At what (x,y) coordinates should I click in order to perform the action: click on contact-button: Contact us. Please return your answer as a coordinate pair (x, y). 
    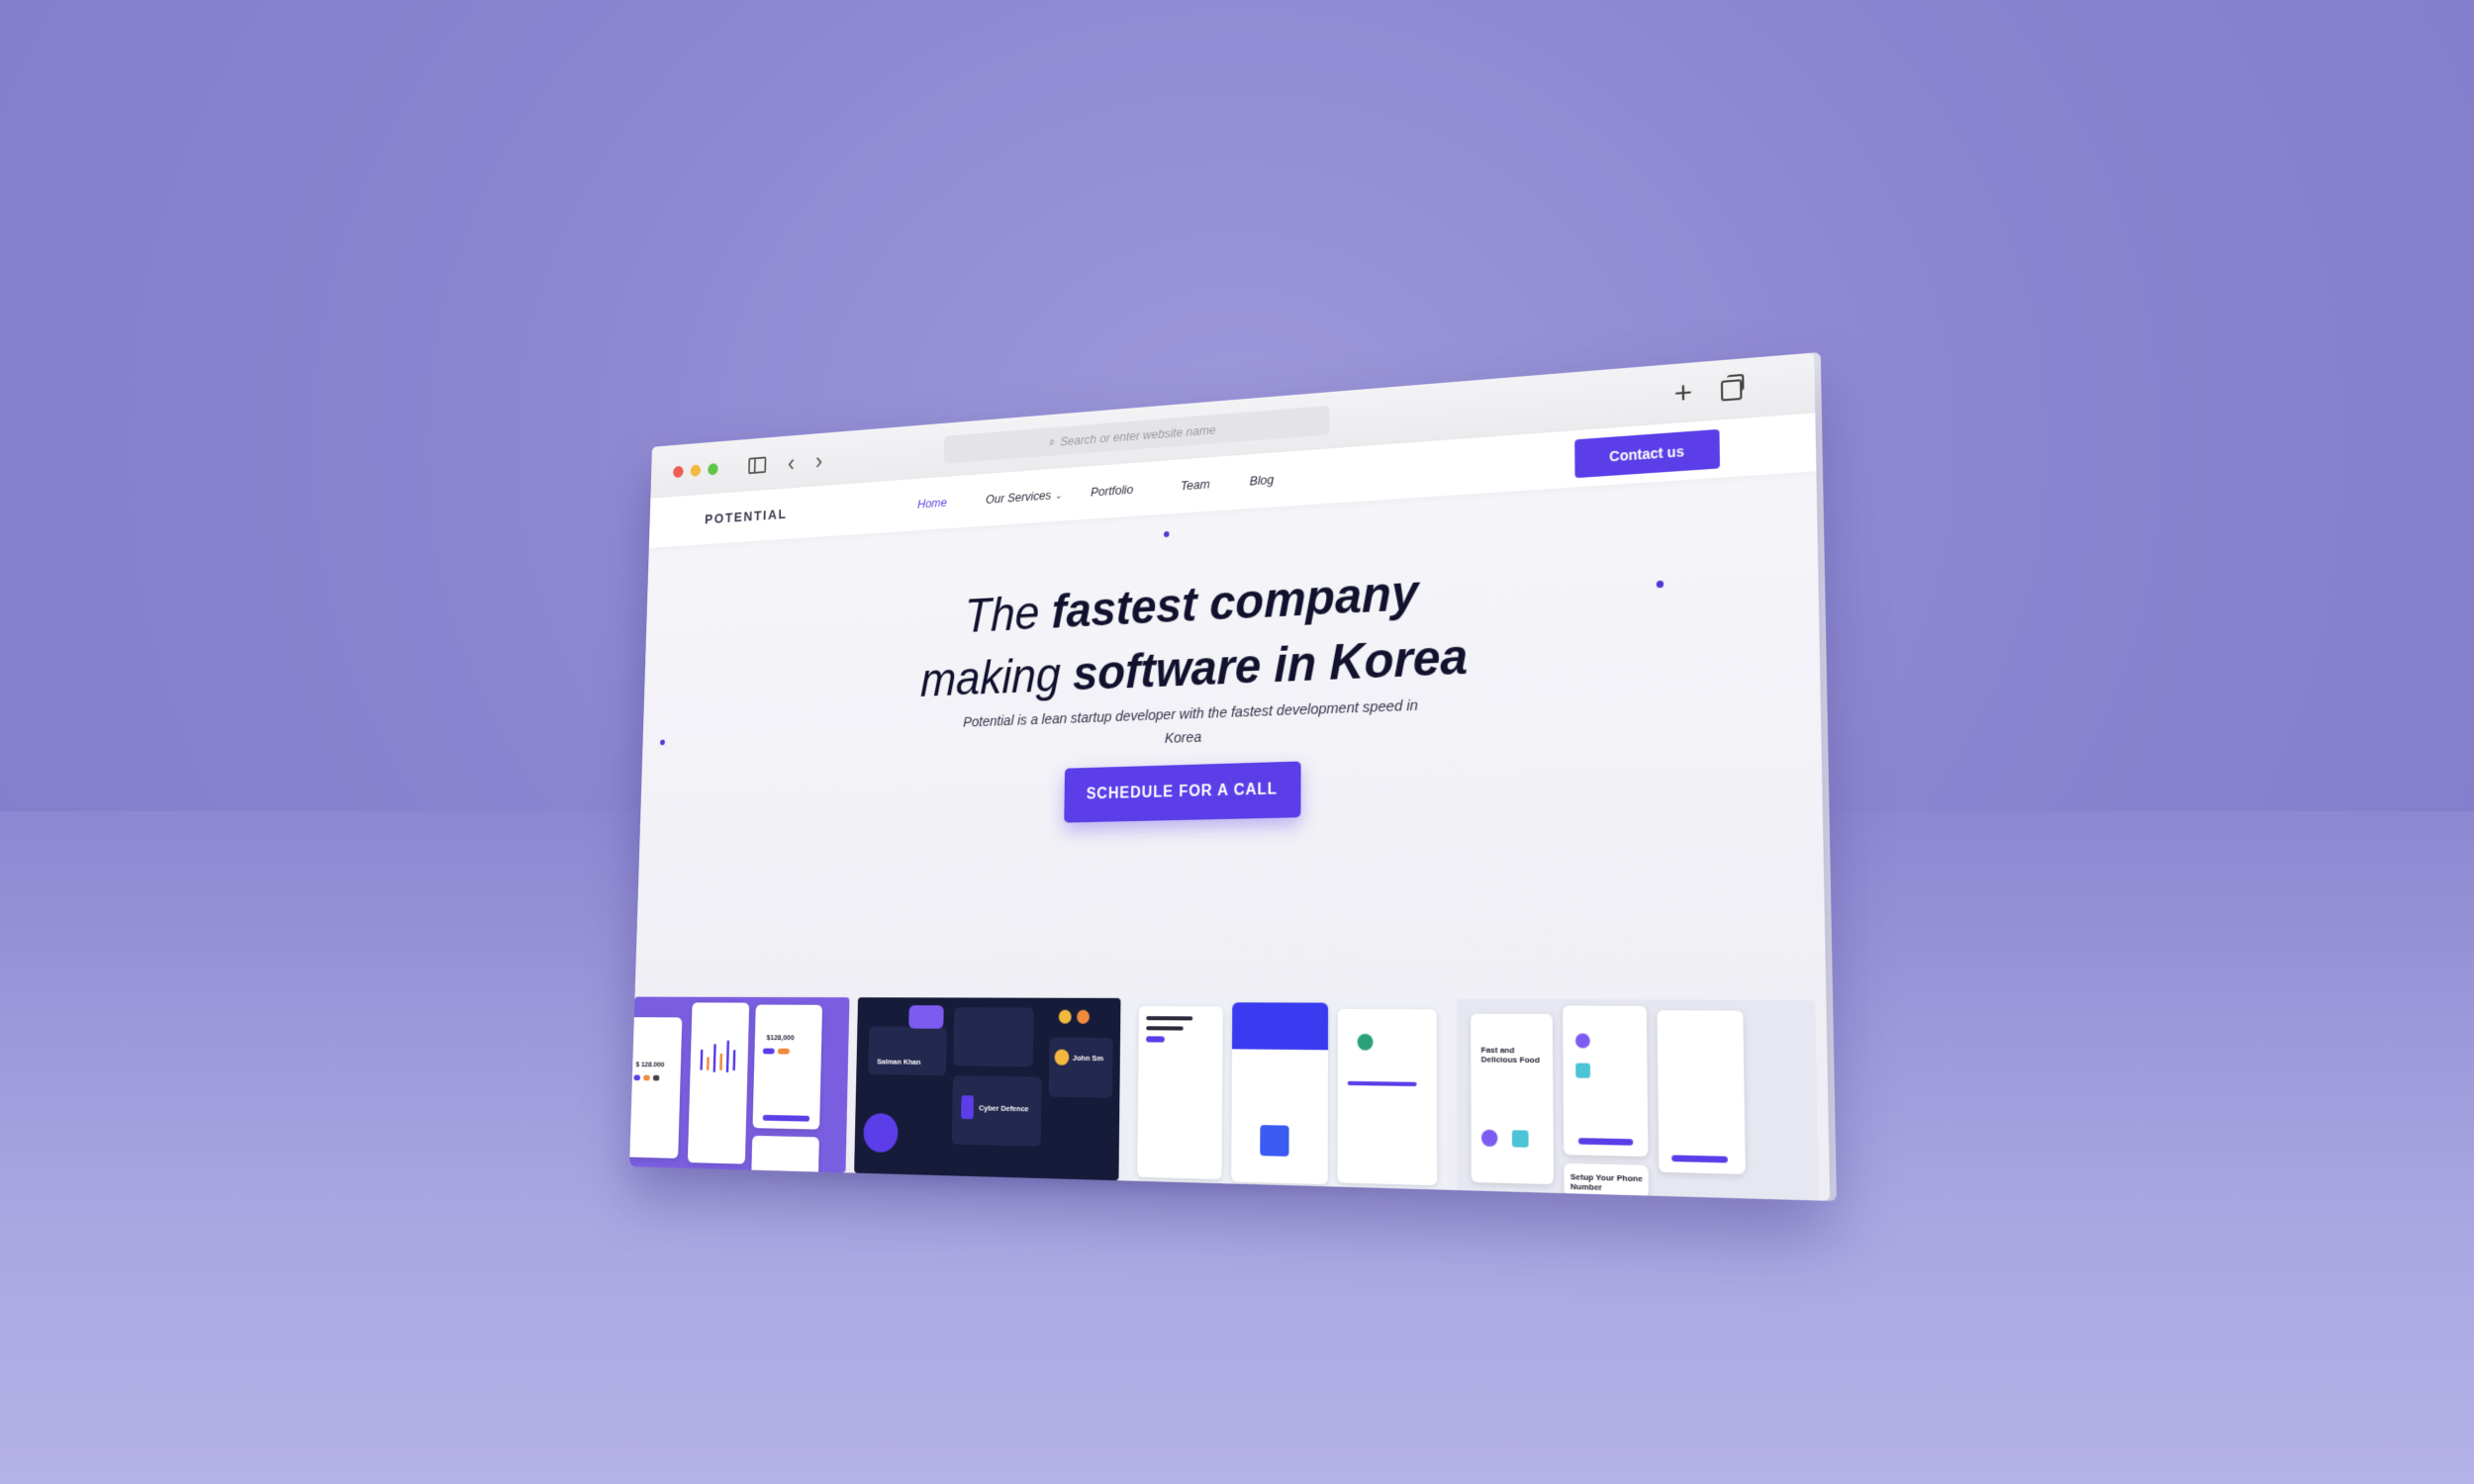
    Looking at the image, I should click on (1647, 453).